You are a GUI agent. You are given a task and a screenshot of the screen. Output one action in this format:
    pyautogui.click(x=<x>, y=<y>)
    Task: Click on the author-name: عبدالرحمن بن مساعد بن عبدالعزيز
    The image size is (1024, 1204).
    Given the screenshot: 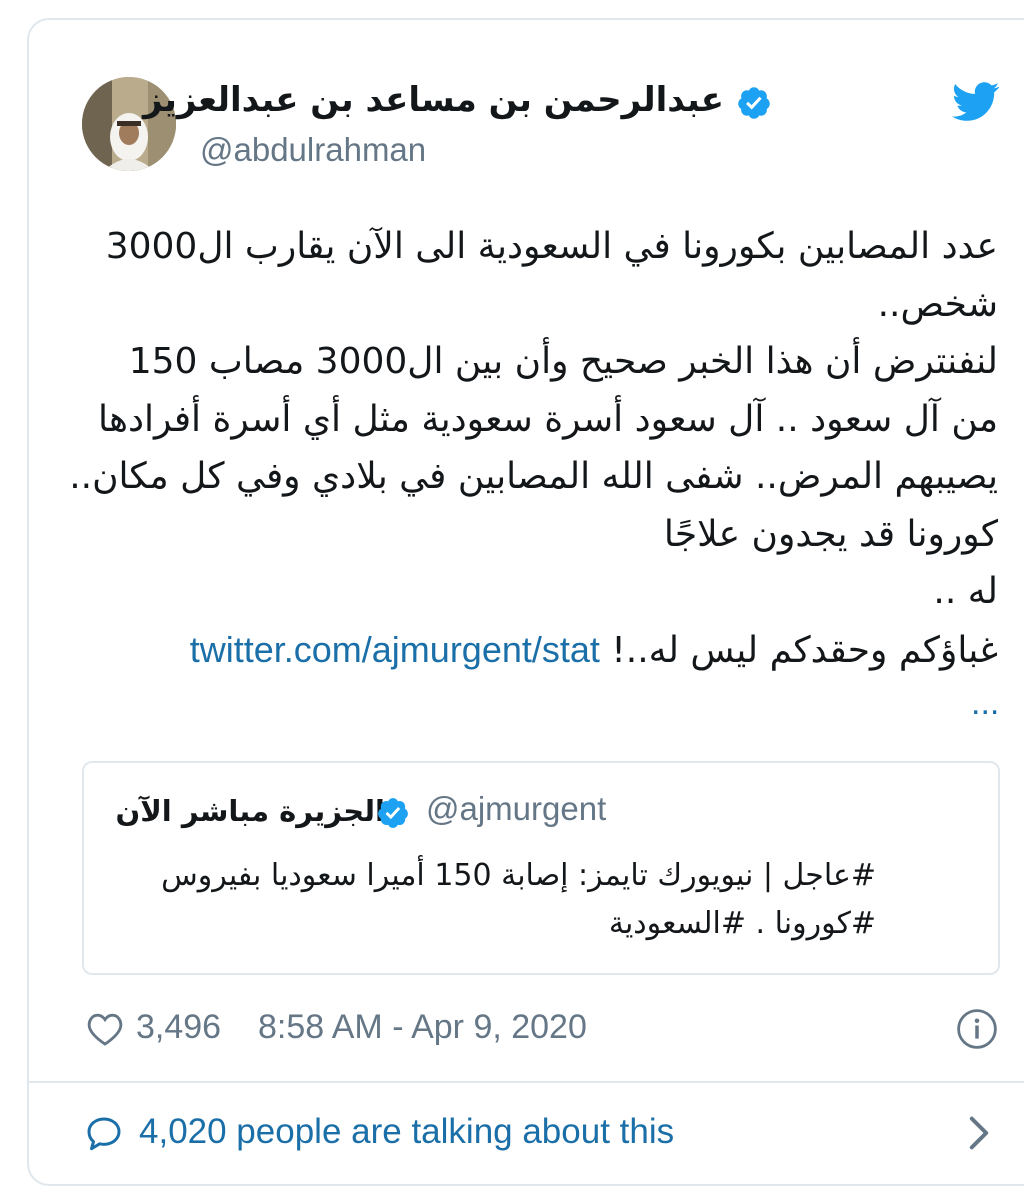 What is the action you would take?
    pyautogui.click(x=433, y=100)
    